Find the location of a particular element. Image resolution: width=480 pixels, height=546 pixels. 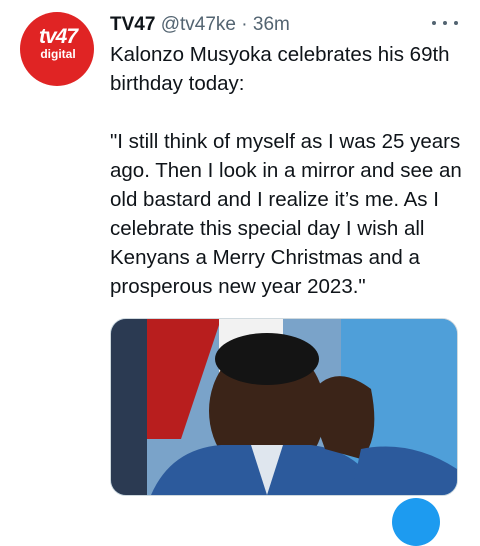

logo-bottom-text: digital is located at coordinates (58, 54).